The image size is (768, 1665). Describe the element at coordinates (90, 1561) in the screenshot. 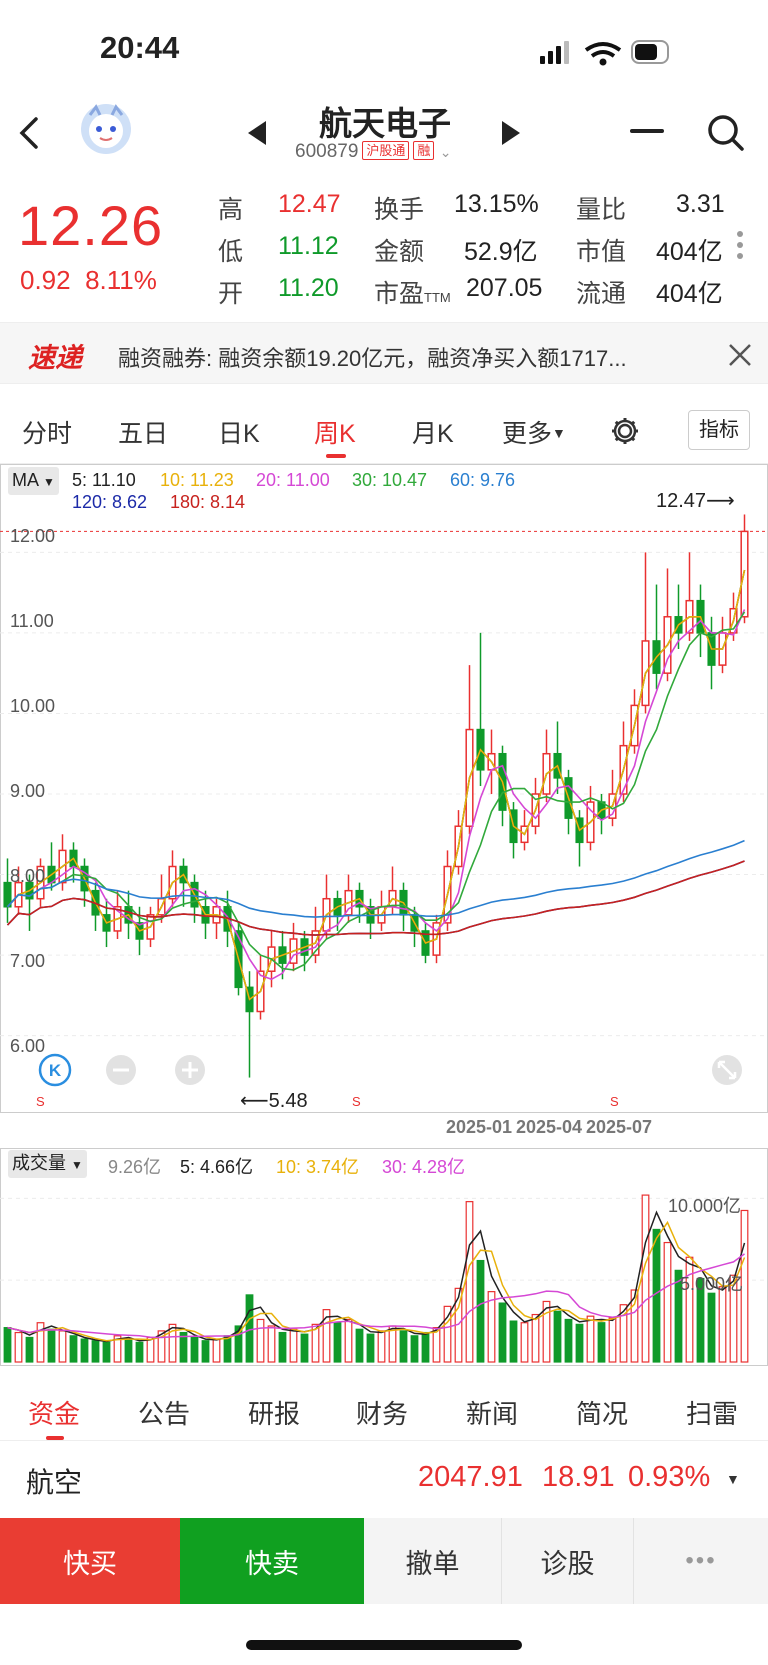

I see `quick-buy-button: 快买` at that location.